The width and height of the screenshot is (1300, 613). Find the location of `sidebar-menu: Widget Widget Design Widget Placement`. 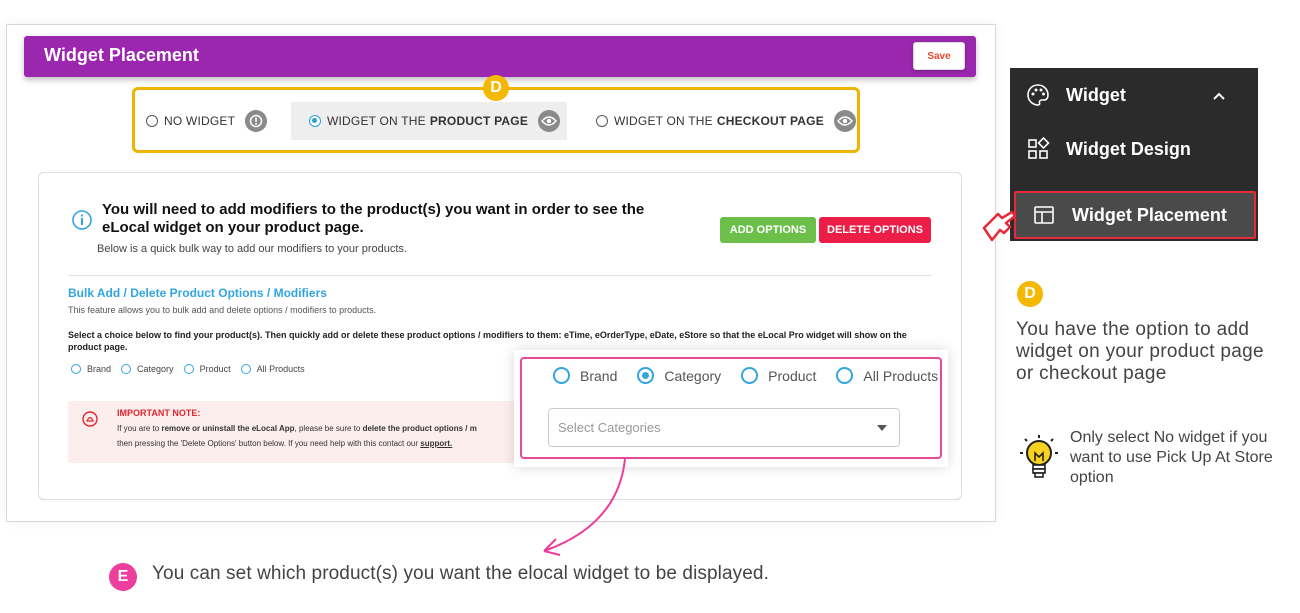

sidebar-menu: Widget Widget Design Widget Placement is located at coordinates (1134, 154).